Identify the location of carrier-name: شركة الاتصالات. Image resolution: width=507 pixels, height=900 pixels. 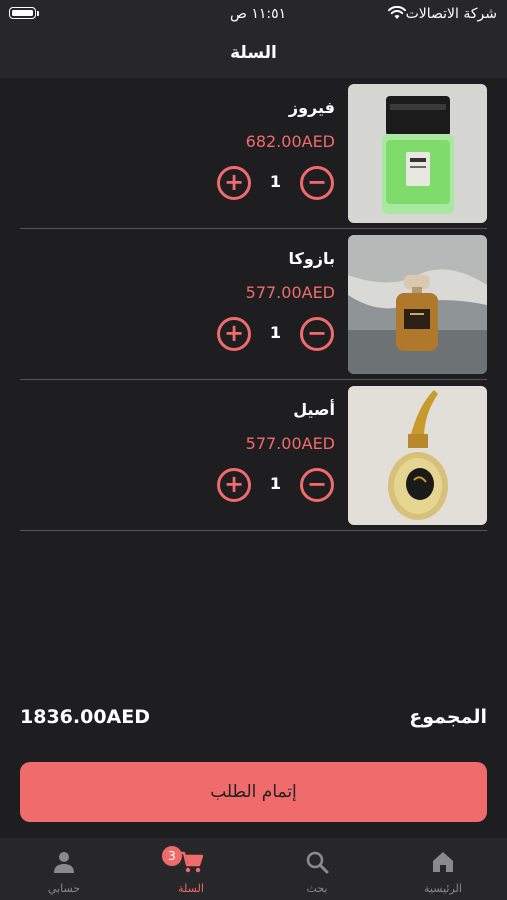
(451, 14).